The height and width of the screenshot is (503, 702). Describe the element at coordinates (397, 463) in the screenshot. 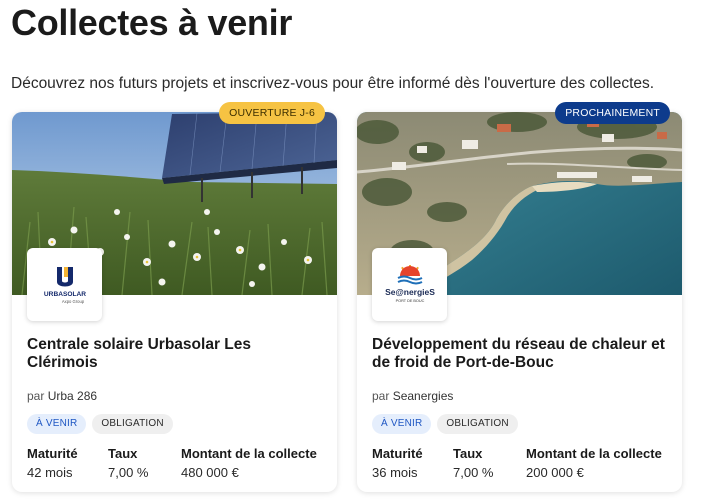

I see `maturity-stat: Maturité 36 mois` at that location.